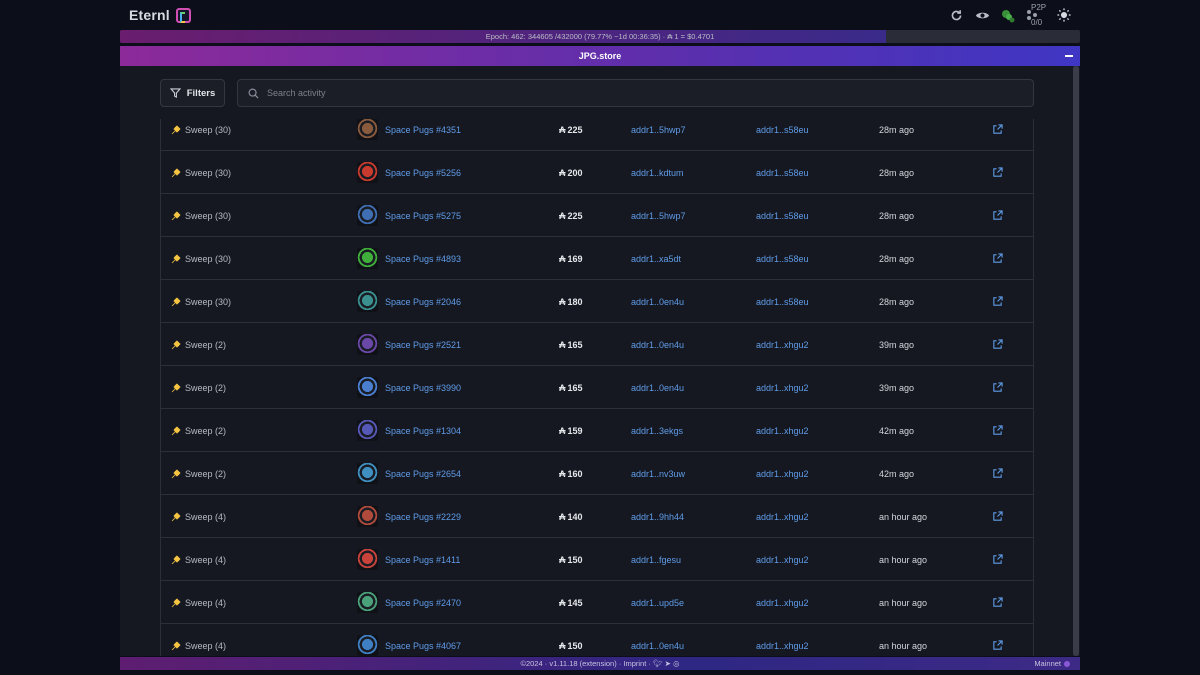 Image resolution: width=1200 pixels, height=675 pixels. Describe the element at coordinates (409, 640) in the screenshot. I see `item-cell: Space Pugs #4067` at that location.